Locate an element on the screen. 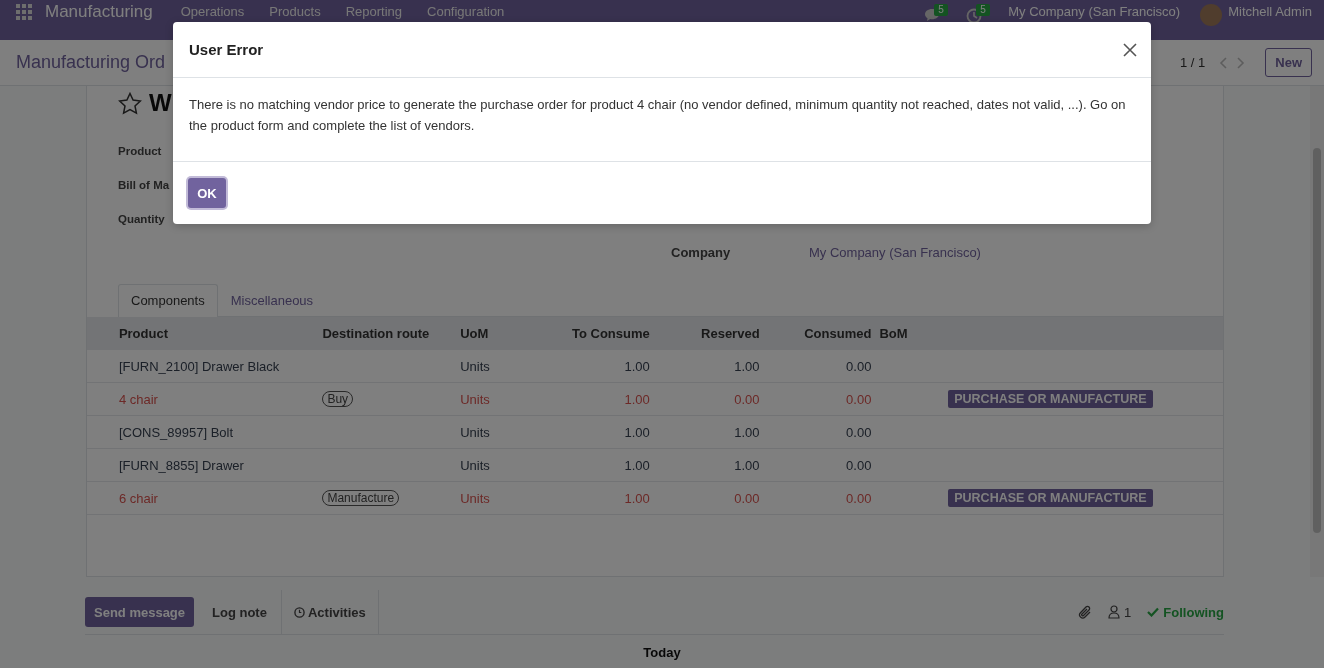  app-grid-icon is located at coordinates (24, 12).